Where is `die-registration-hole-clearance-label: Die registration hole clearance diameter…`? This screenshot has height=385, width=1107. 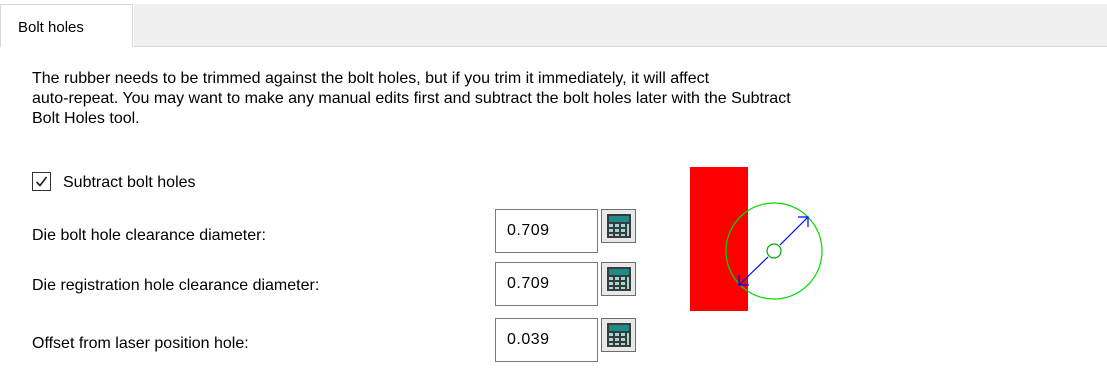 die-registration-hole-clearance-label: Die registration hole clearance diameter… is located at coordinates (176, 285).